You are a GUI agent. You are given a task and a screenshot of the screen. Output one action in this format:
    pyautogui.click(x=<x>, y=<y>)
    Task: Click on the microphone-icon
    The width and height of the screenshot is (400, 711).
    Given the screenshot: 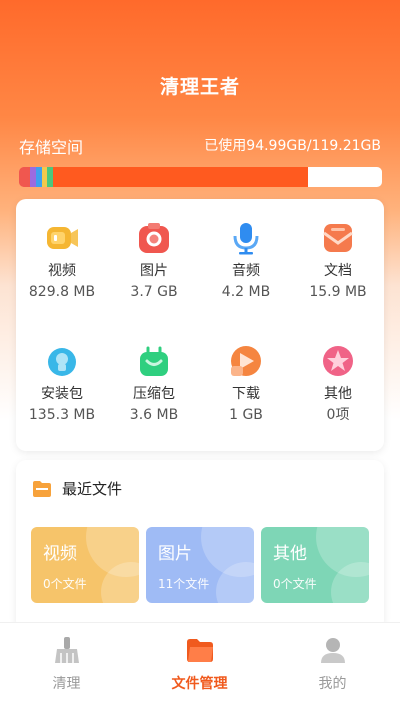 What is the action you would take?
    pyautogui.click(x=246, y=239)
    